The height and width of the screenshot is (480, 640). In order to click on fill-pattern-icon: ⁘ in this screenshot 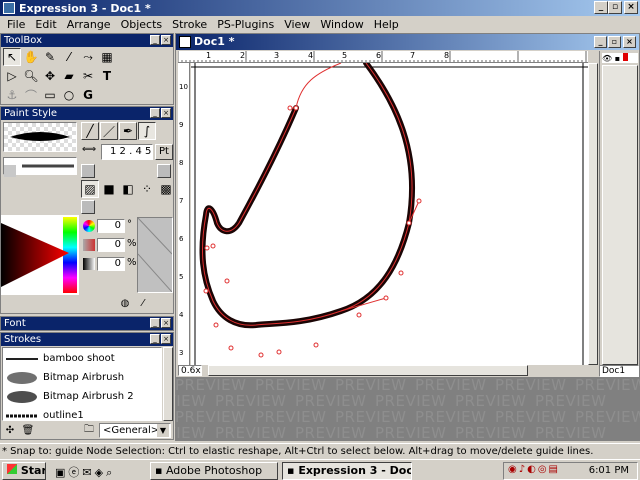, I will do `click(147, 189)`.